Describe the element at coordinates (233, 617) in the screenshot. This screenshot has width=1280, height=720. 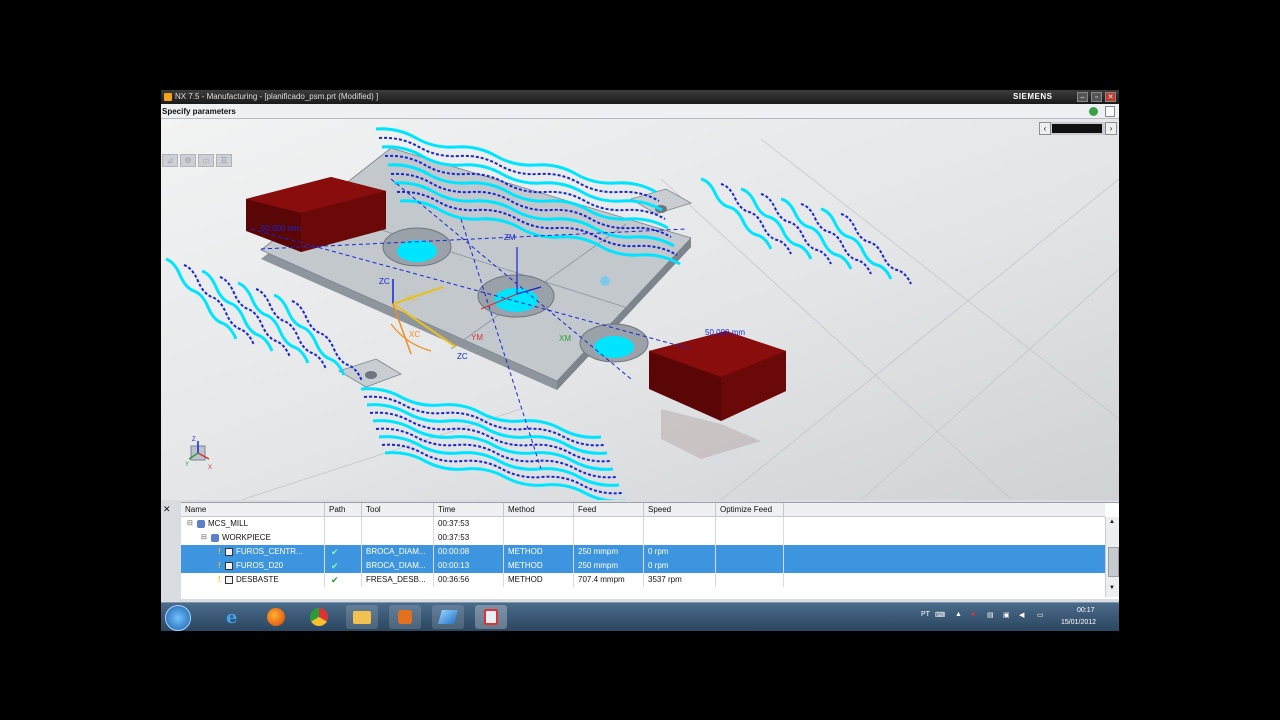
I see `internet-explorer-icon: e` at that location.